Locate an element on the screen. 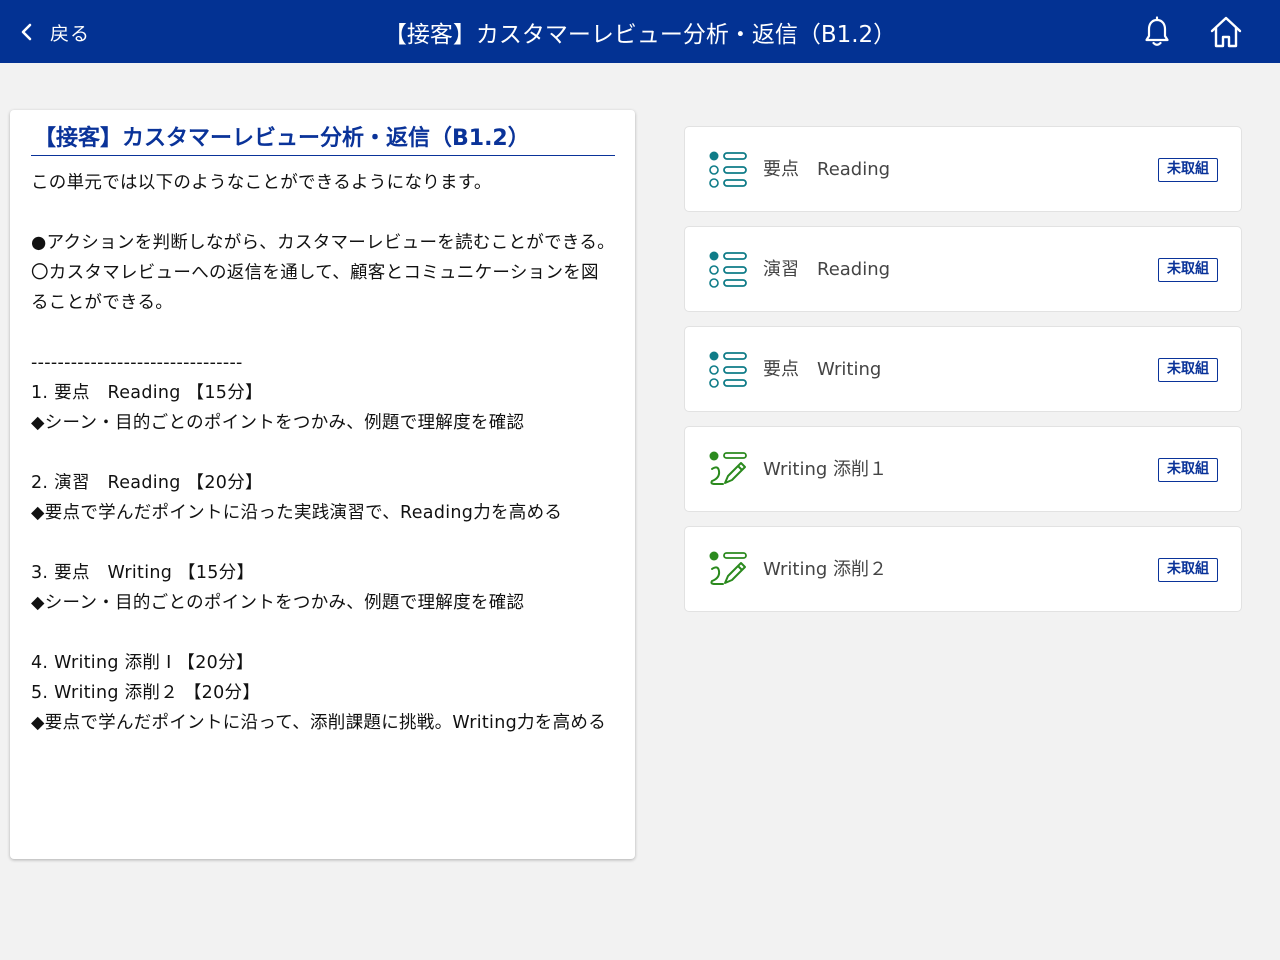  bell-icon is located at coordinates (1157, 31).